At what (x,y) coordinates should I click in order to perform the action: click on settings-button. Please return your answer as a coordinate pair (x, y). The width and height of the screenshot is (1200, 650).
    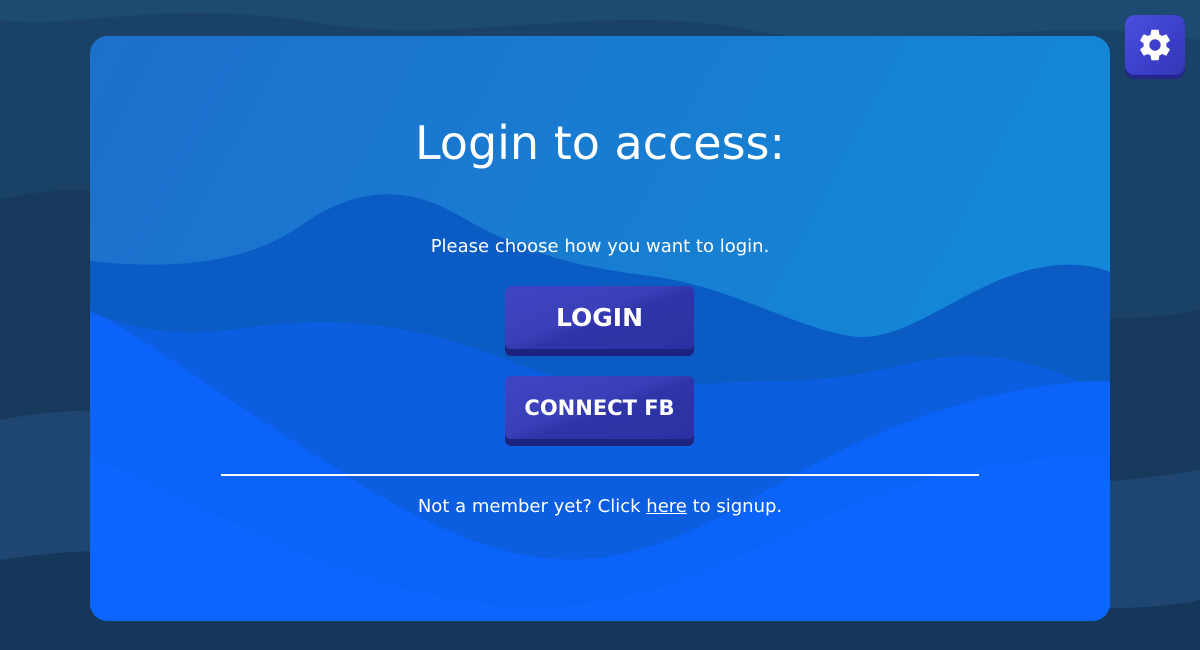
    Looking at the image, I should click on (1155, 45).